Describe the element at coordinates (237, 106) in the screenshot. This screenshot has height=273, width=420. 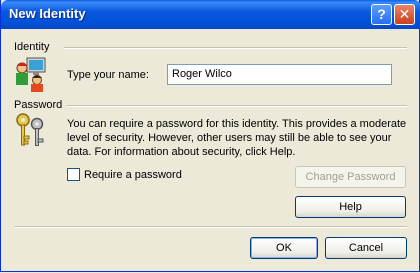
I see `password-divider` at that location.